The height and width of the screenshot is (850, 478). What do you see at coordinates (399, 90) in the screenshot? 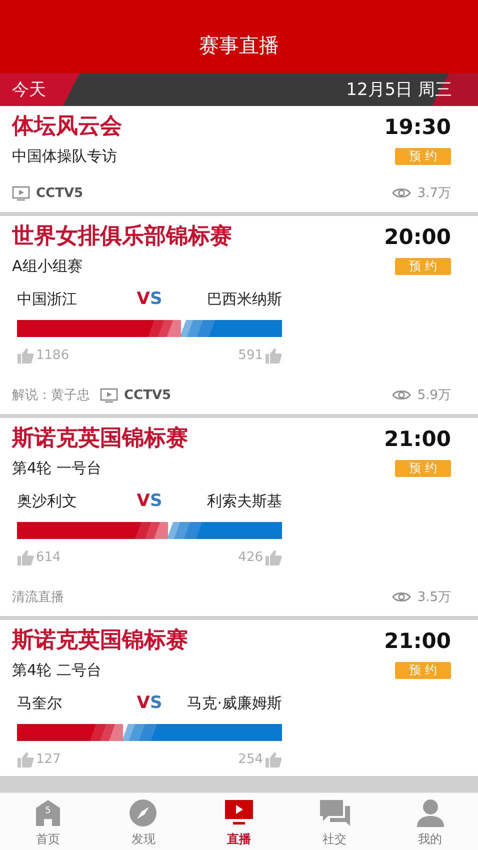
I see `date-label: 12月5日 周三` at bounding box center [399, 90].